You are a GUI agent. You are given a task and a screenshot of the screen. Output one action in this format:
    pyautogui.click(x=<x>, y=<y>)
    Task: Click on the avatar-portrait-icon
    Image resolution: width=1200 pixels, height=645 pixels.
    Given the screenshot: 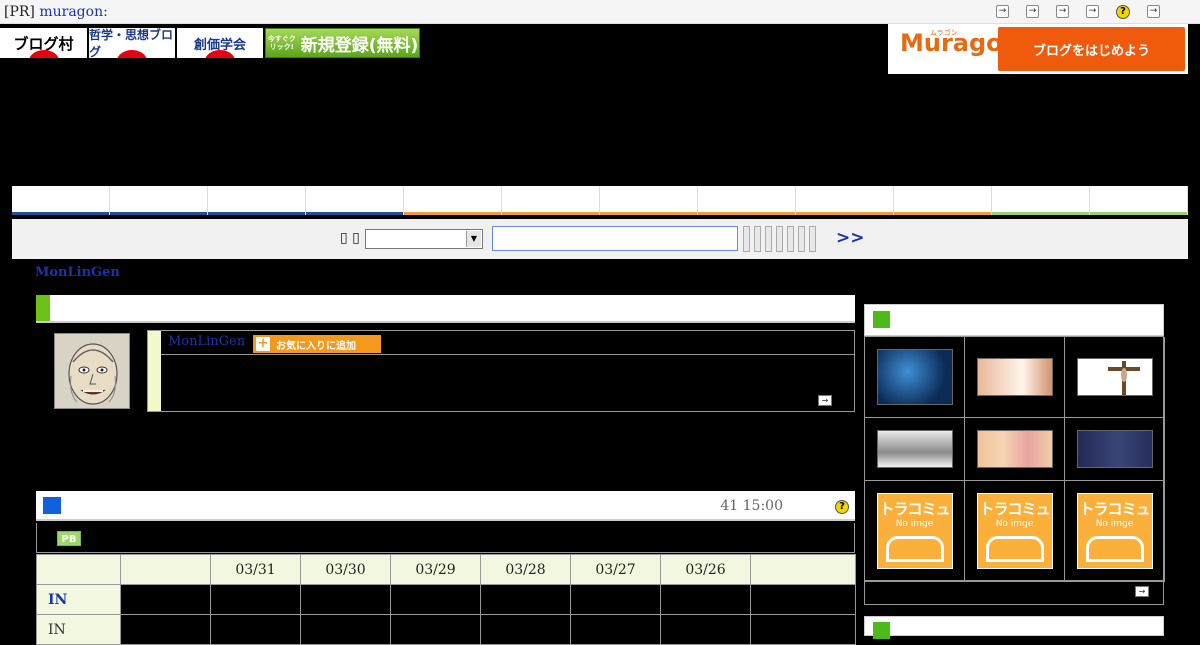 What is the action you would take?
    pyautogui.click(x=92, y=371)
    